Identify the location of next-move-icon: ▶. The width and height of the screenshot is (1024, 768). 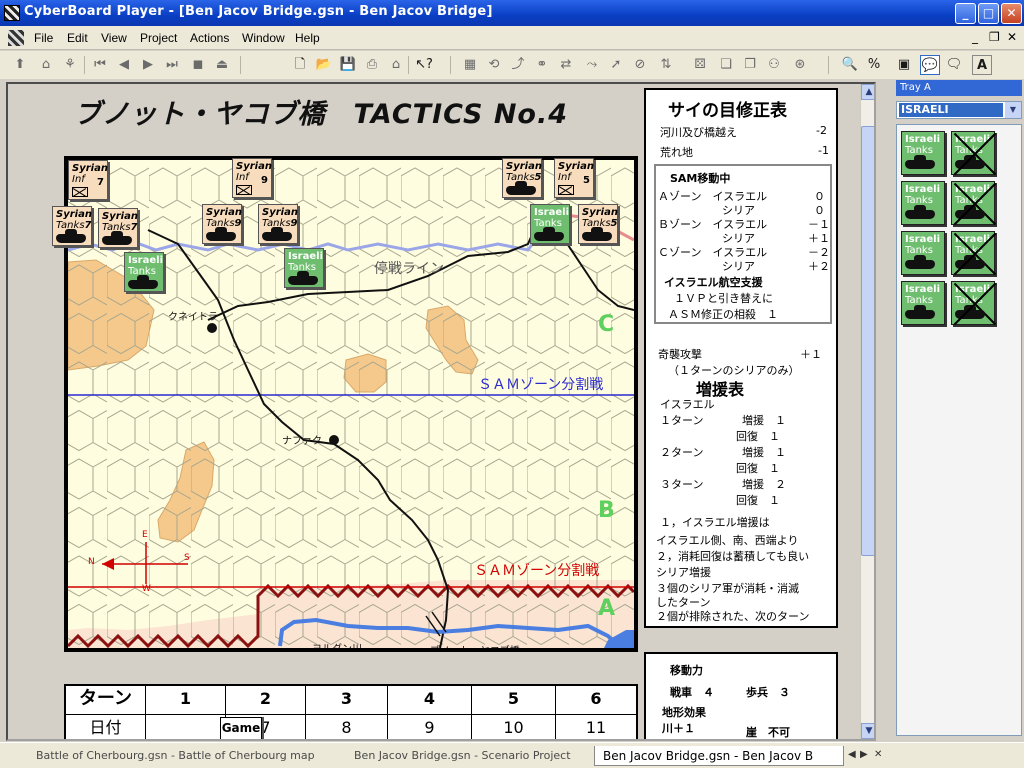
(148, 65).